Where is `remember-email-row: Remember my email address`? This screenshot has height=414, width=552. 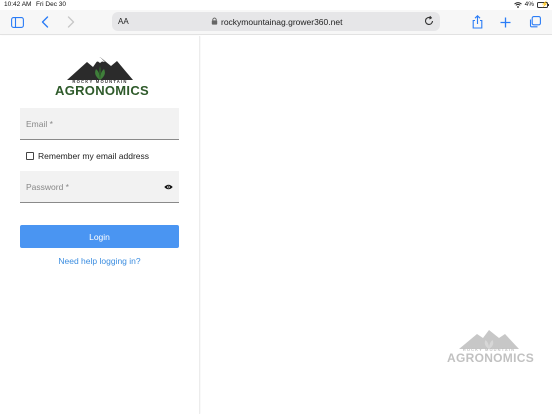
remember-email-row: Remember my email address is located at coordinates (87, 156).